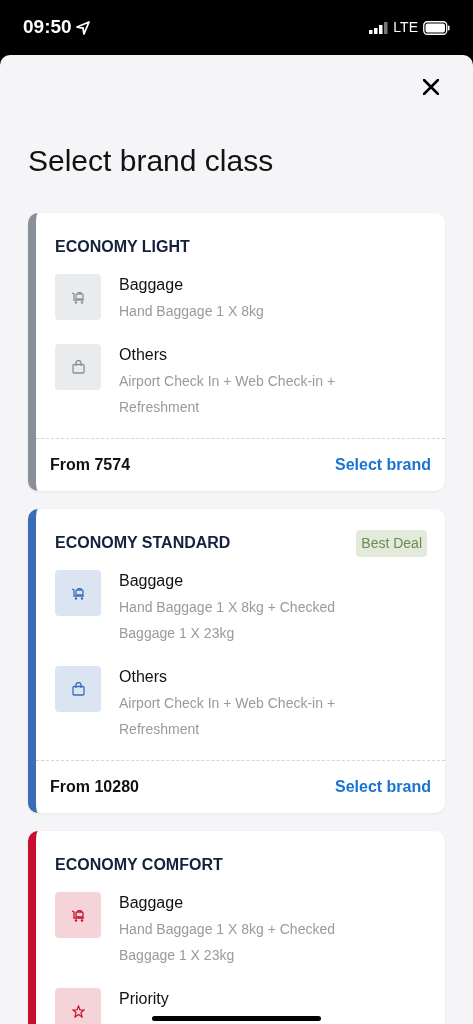 This screenshot has width=473, height=1024. What do you see at coordinates (436, 27) in the screenshot?
I see `battery-icon` at bounding box center [436, 27].